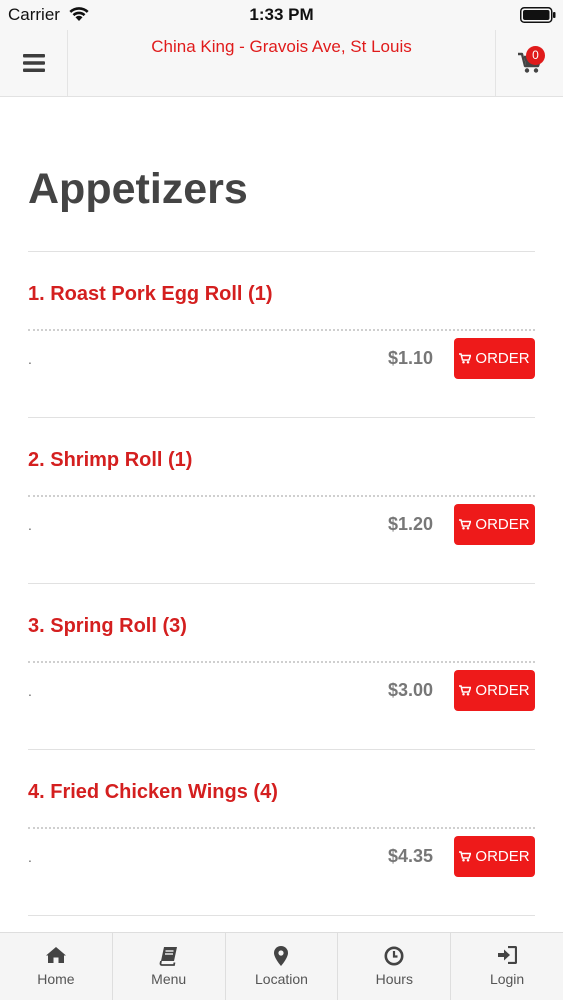 The width and height of the screenshot is (563, 1000). I want to click on item-name: 3. Spring Roll (3), so click(107, 626).